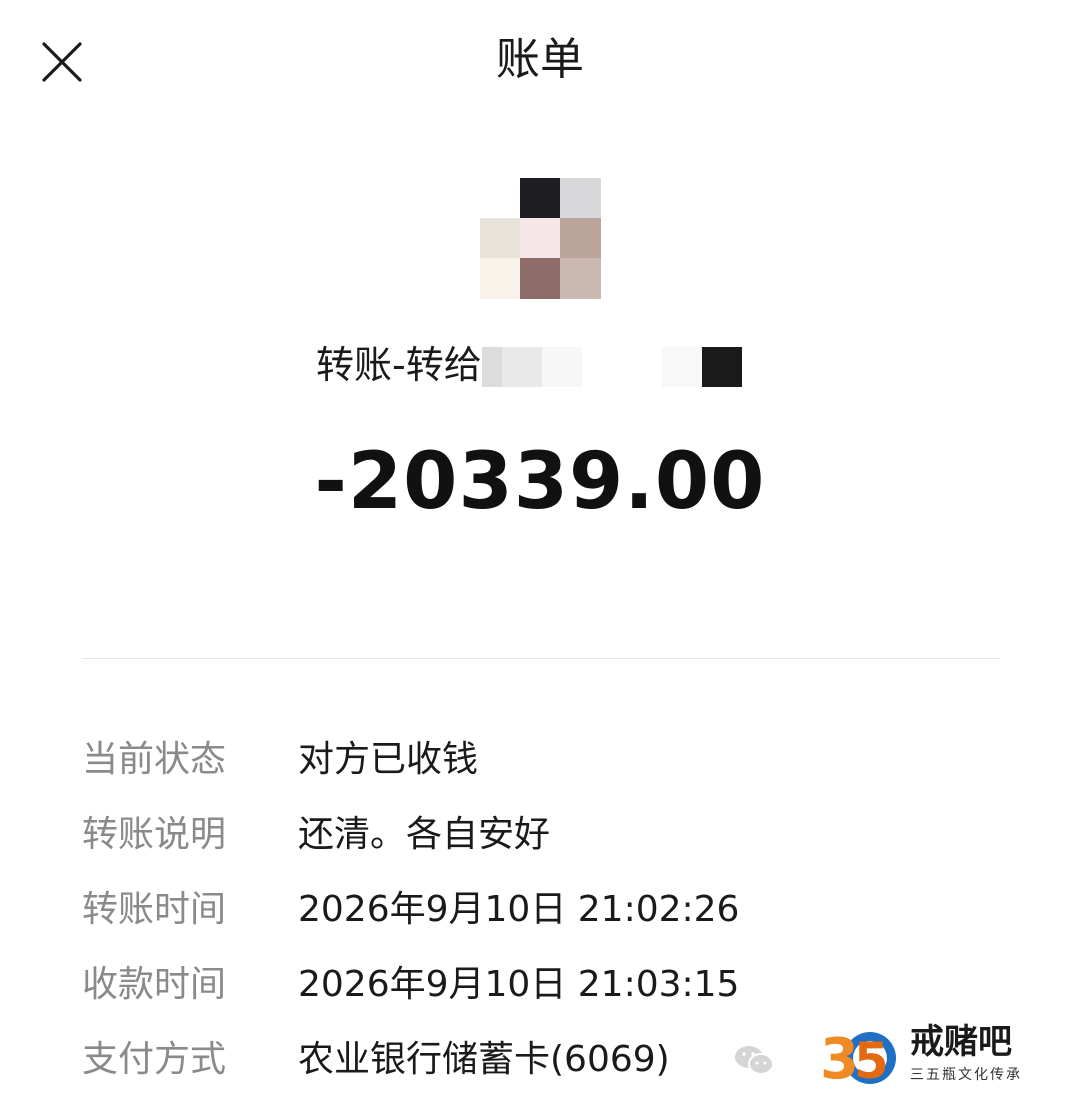 The image size is (1080, 1105). Describe the element at coordinates (540, 482) in the screenshot. I see `transfer-amount: -20339.00` at that location.